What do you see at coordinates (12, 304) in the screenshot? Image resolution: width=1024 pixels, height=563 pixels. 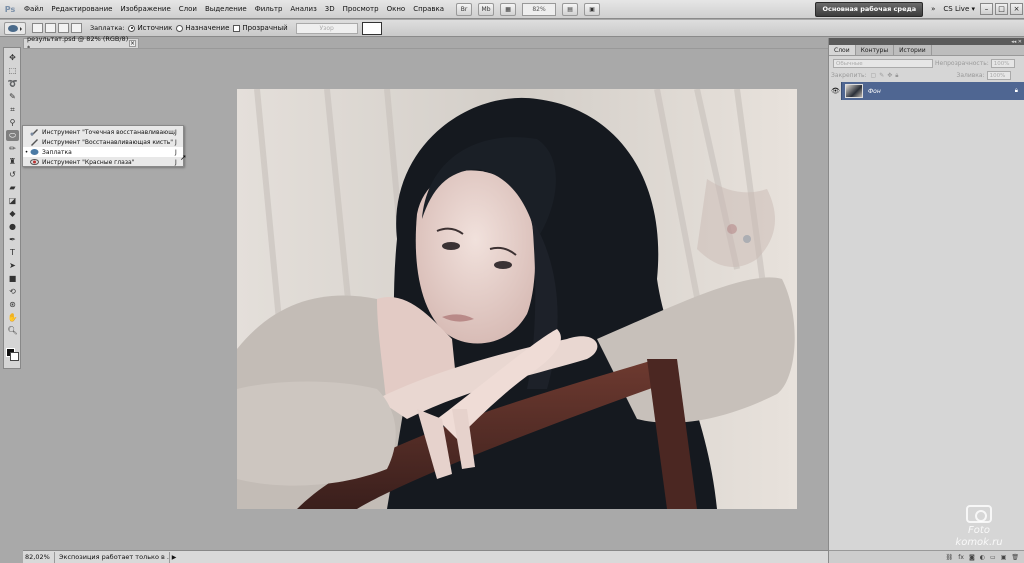 I see `3d-orbit-tool-icon: ⊛` at bounding box center [12, 304].